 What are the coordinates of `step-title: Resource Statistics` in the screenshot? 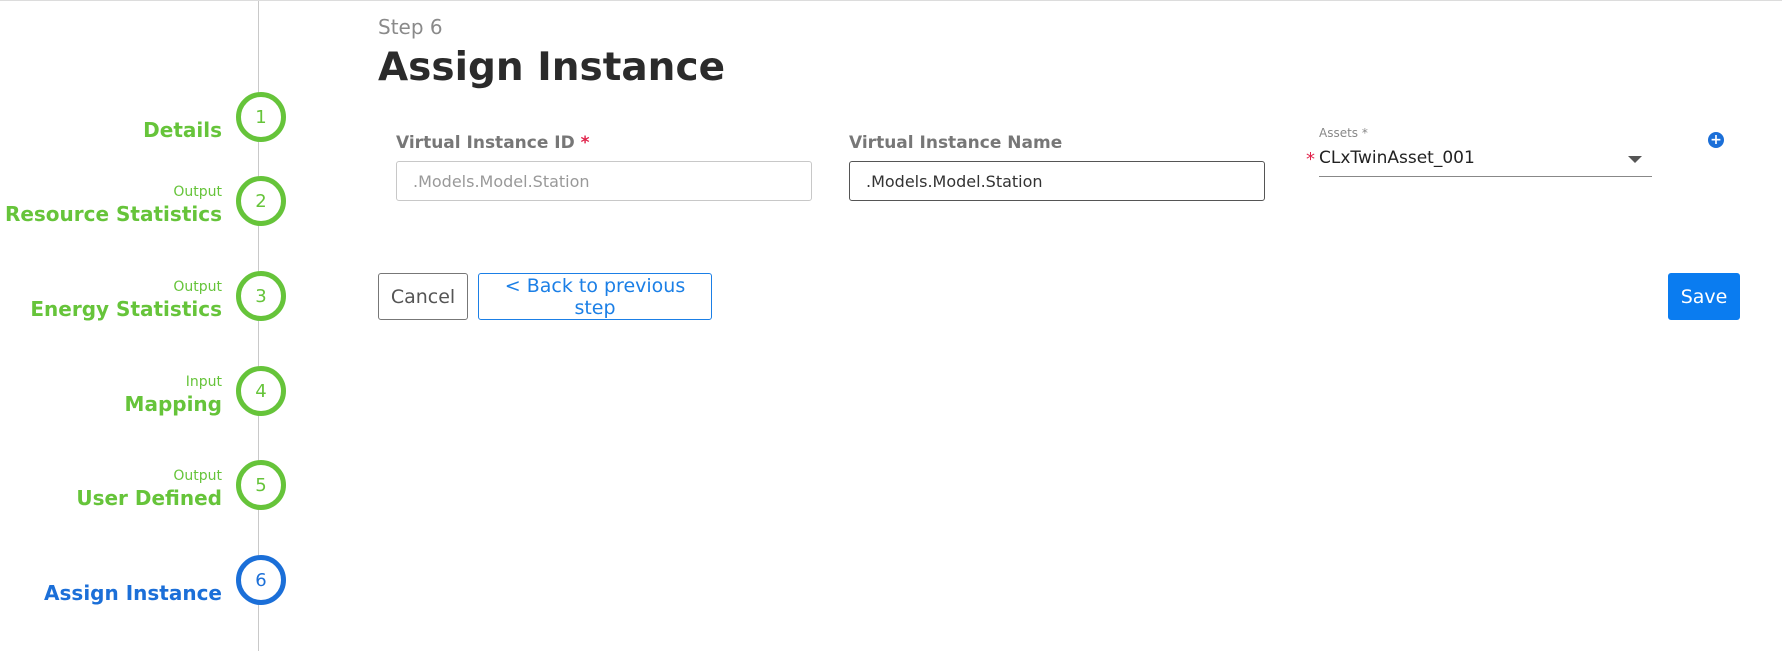 It's located at (113, 214).